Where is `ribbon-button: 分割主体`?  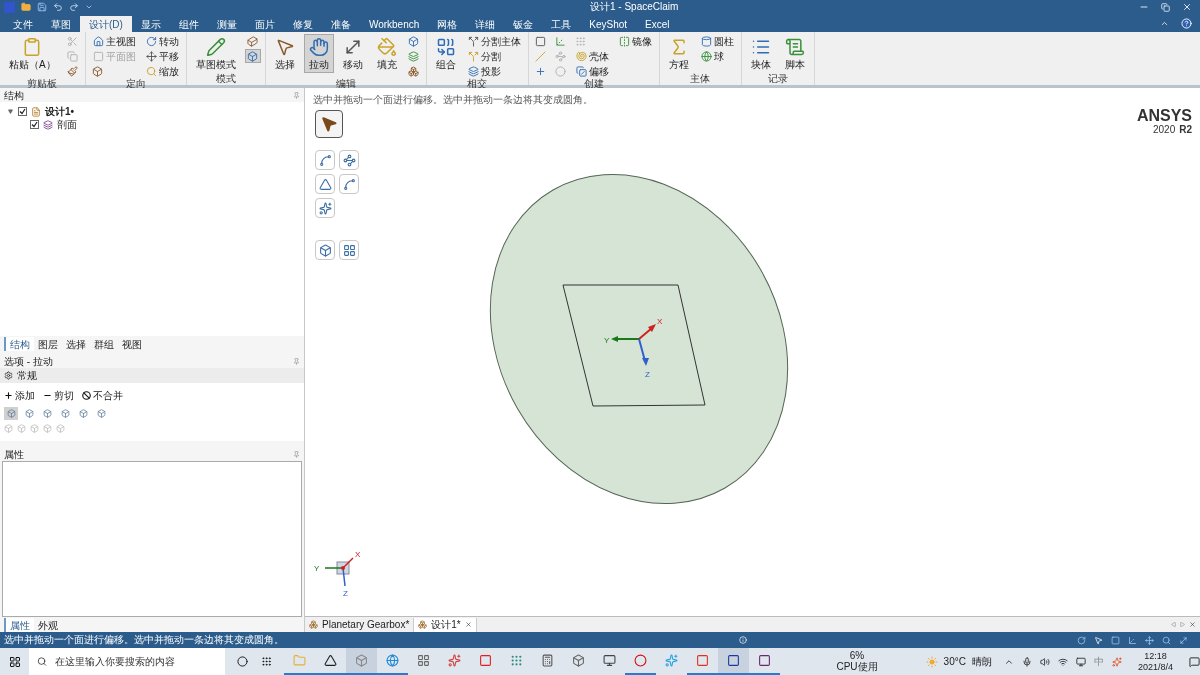 ribbon-button: 分割主体 is located at coordinates (494, 41).